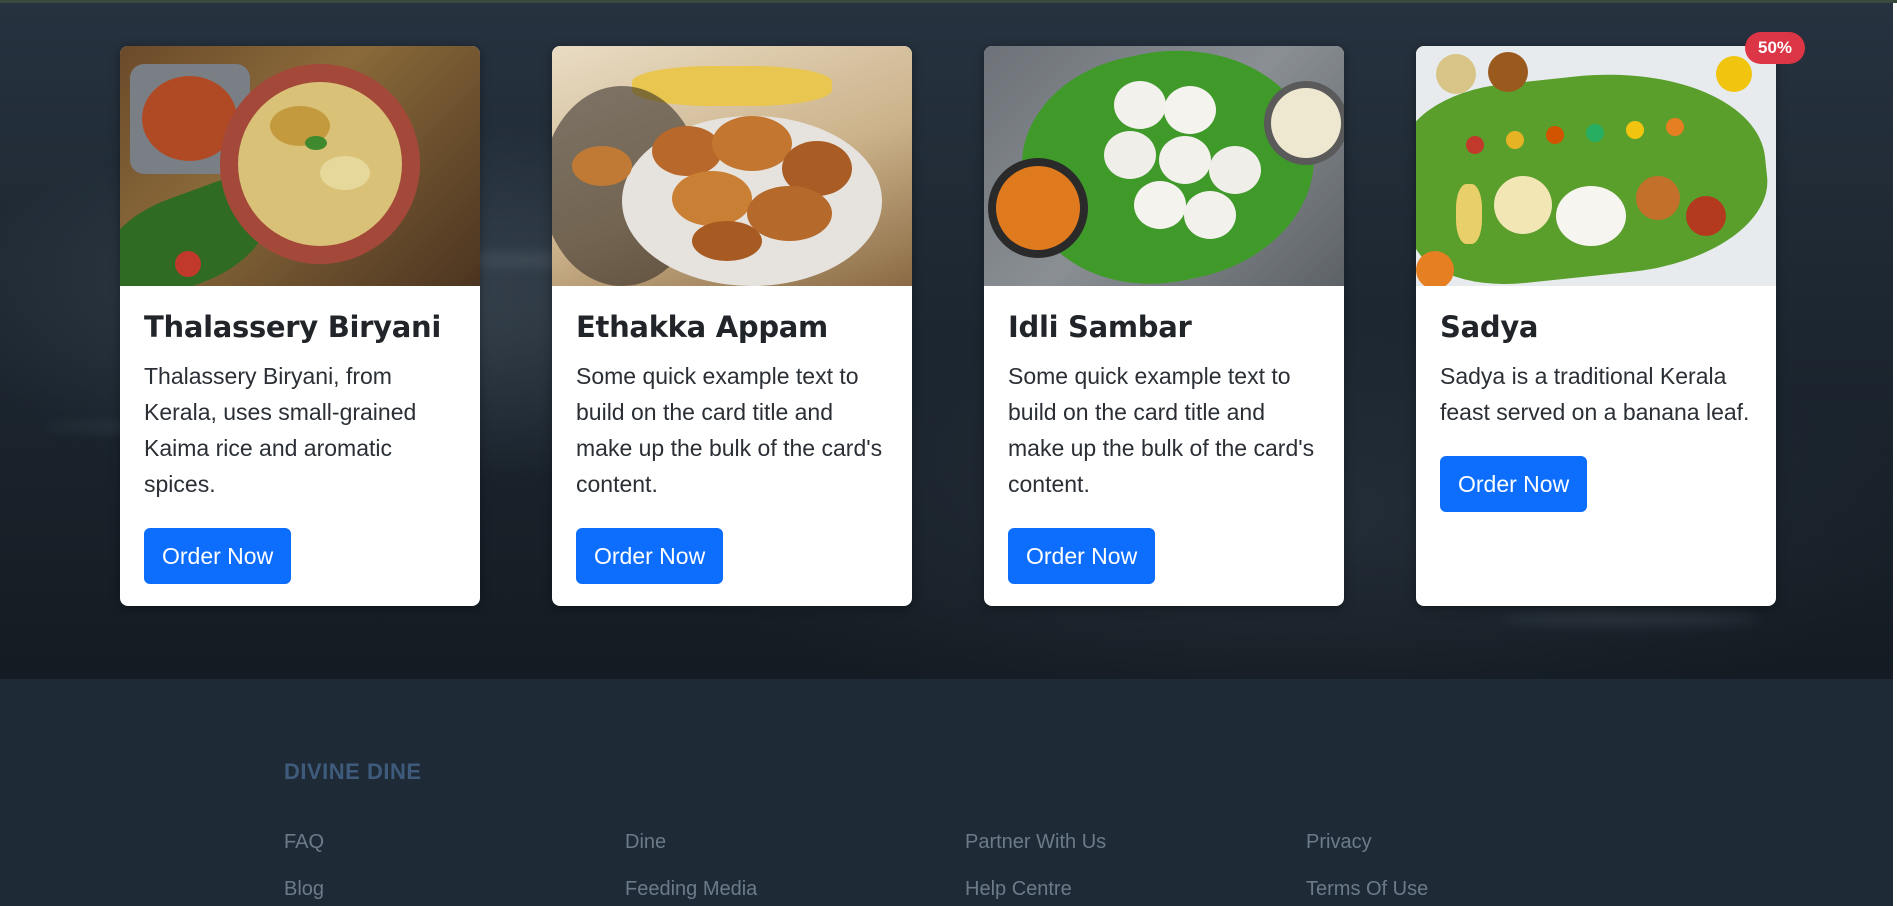 This screenshot has height=906, width=1897. What do you see at coordinates (1367, 889) in the screenshot?
I see `footer-link-terms-of-use: Terms Of Use` at bounding box center [1367, 889].